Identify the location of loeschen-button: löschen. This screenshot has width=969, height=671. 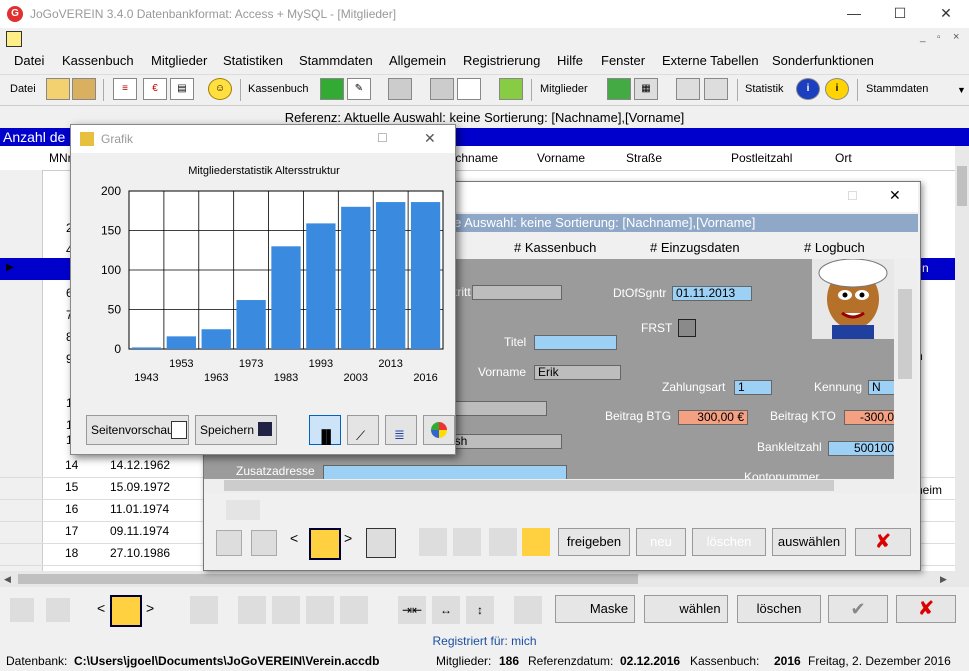
(729, 542).